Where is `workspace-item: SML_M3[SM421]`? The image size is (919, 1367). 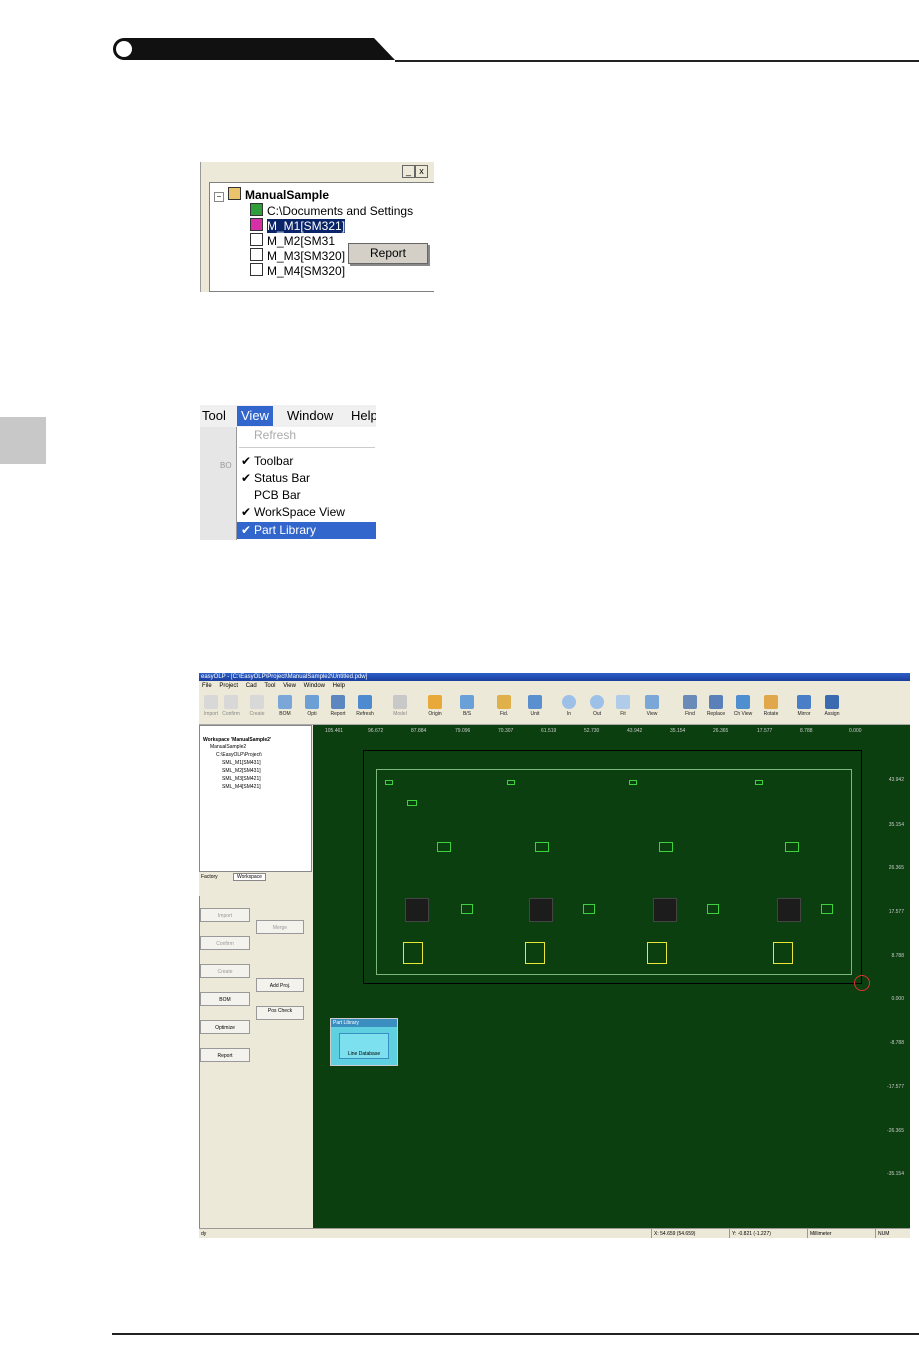
workspace-item: SML_M3[SM421] is located at coordinates (241, 779).